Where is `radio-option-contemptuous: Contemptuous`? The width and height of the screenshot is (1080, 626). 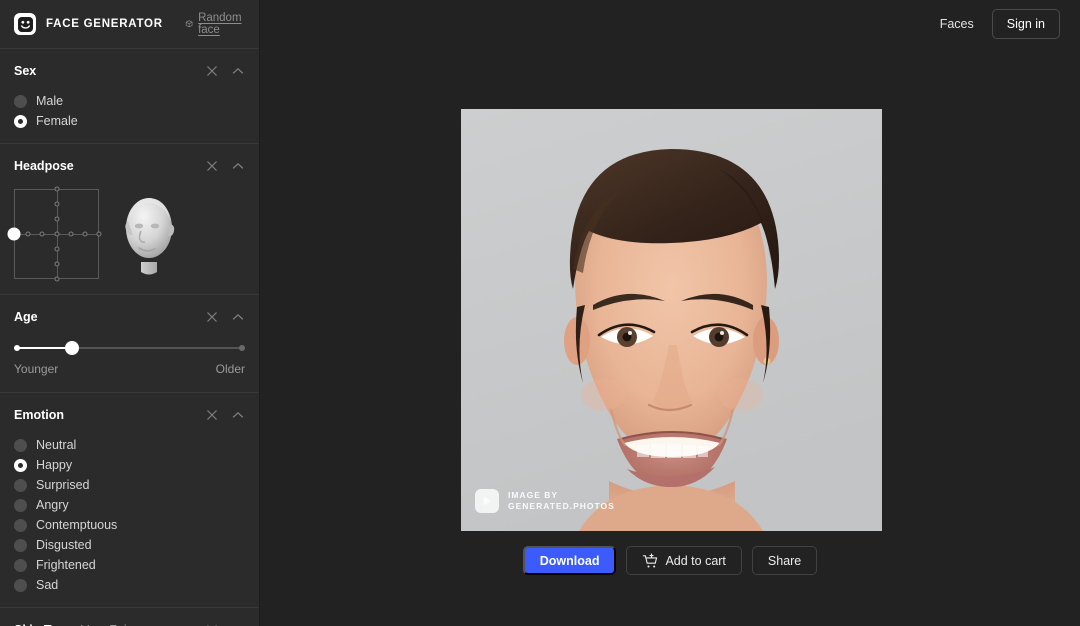 radio-option-contemptuous: Contemptuous is located at coordinates (129, 525).